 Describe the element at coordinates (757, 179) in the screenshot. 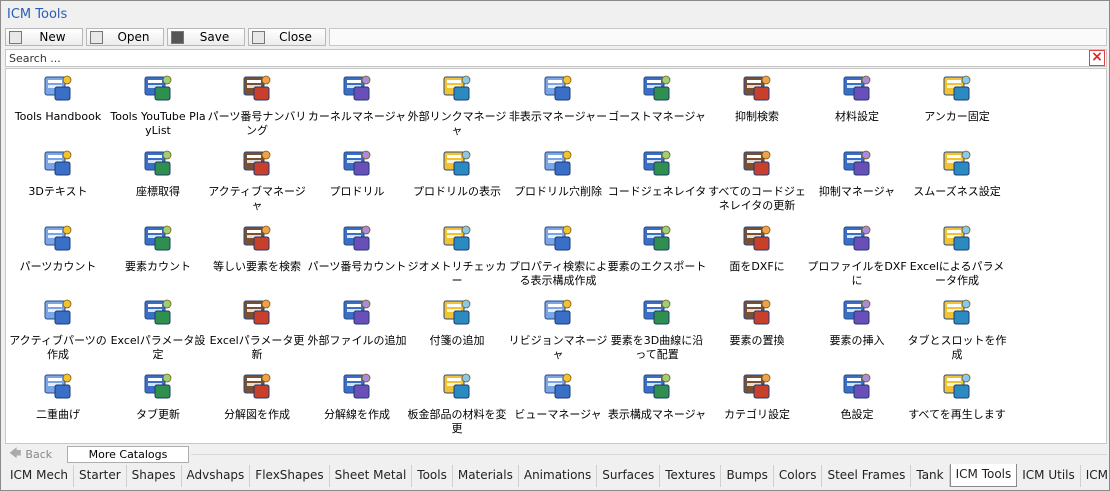

I see `tool-item: すべてのコードジェネレイタの更新` at that location.